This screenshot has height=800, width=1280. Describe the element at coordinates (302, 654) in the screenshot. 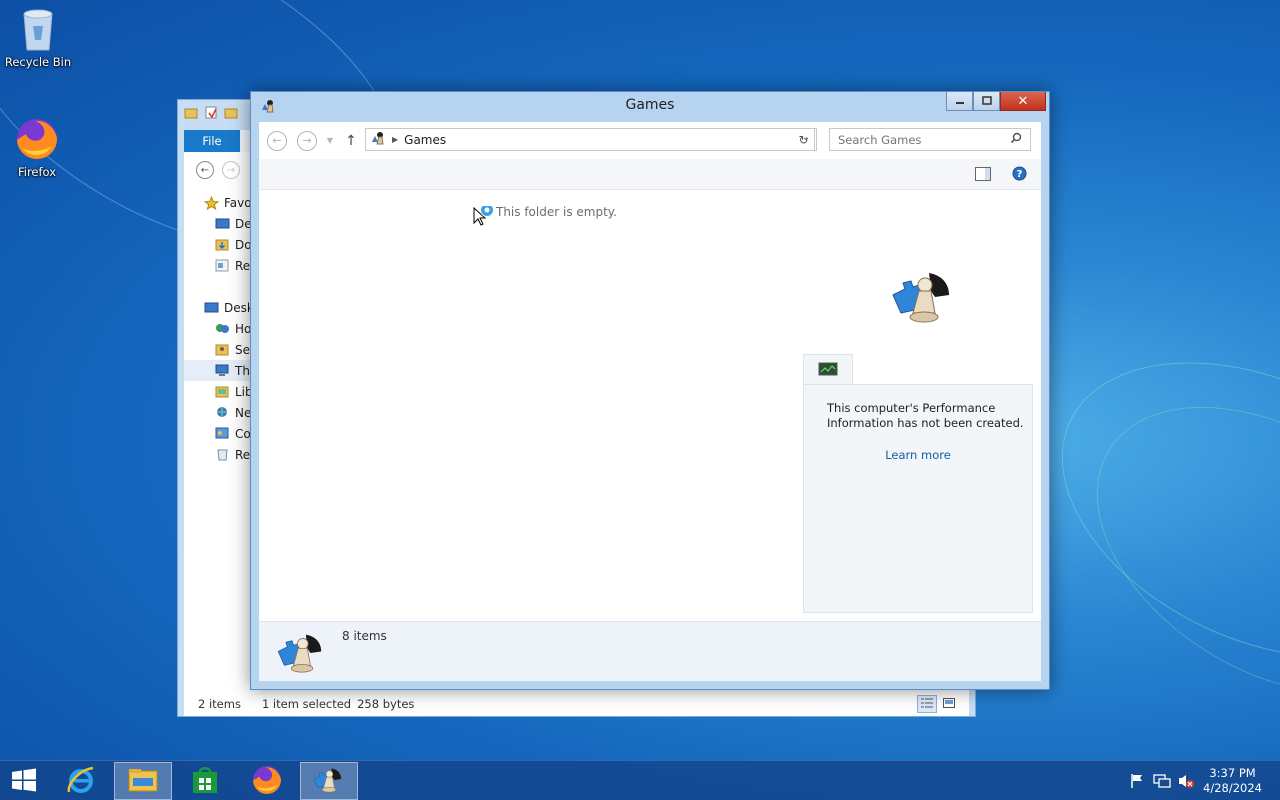

I see `games-details-icon` at that location.